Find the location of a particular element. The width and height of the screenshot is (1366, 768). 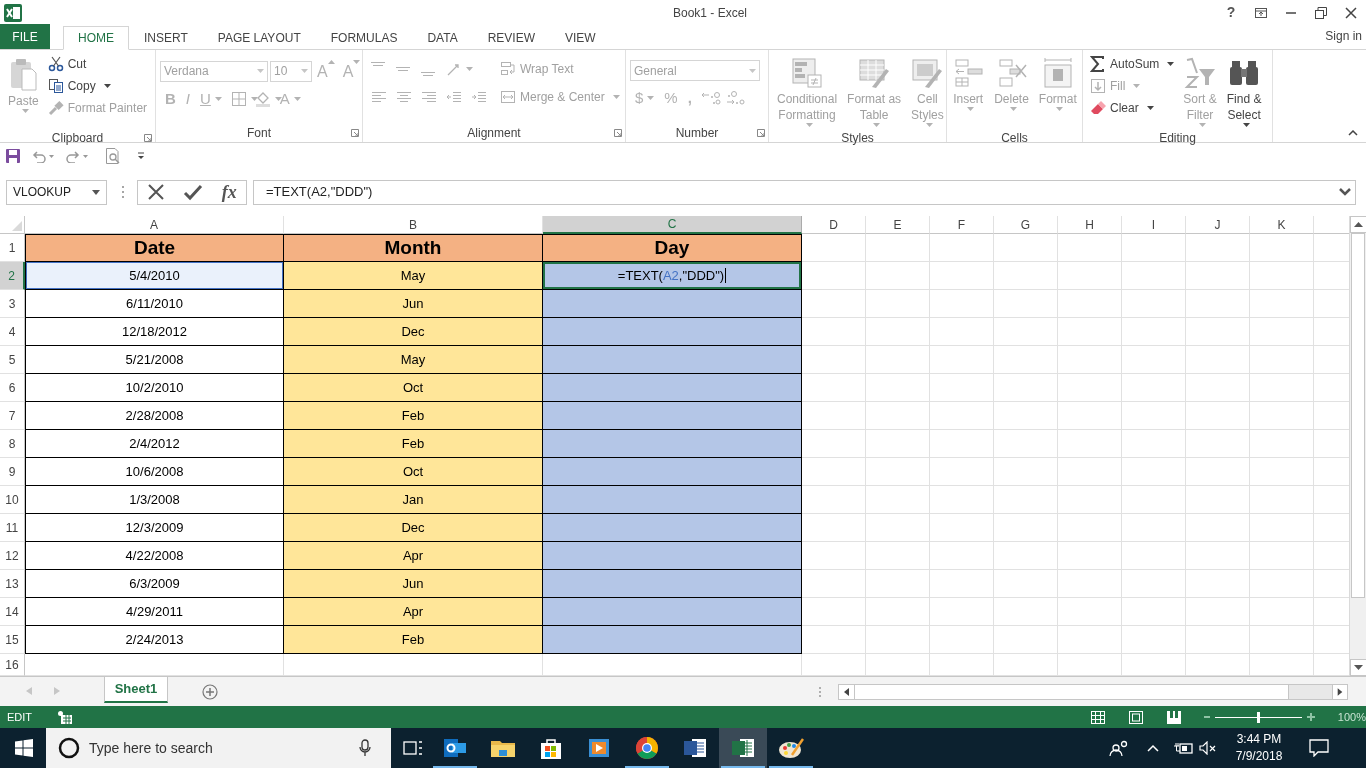

macro-recording-icon is located at coordinates (65, 717).